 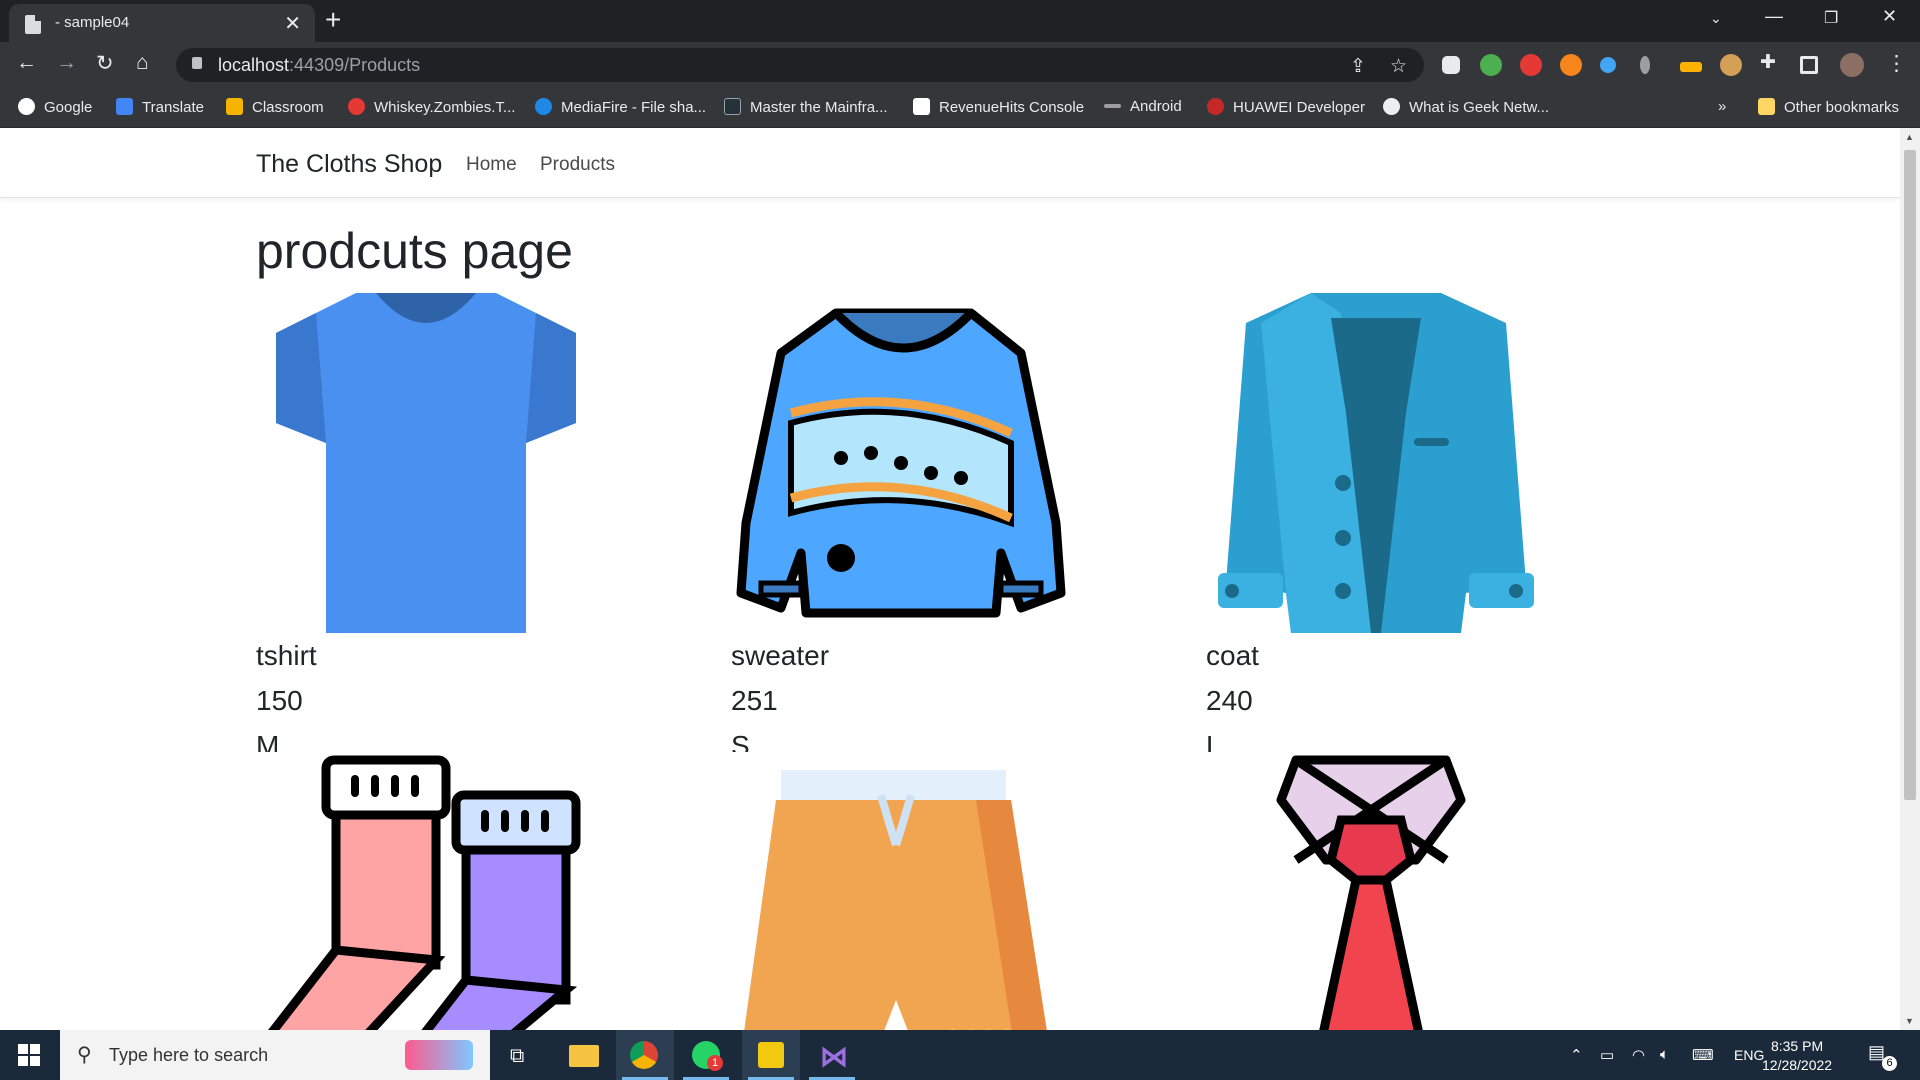 I want to click on powerbi-app, so click(x=771, y=1055).